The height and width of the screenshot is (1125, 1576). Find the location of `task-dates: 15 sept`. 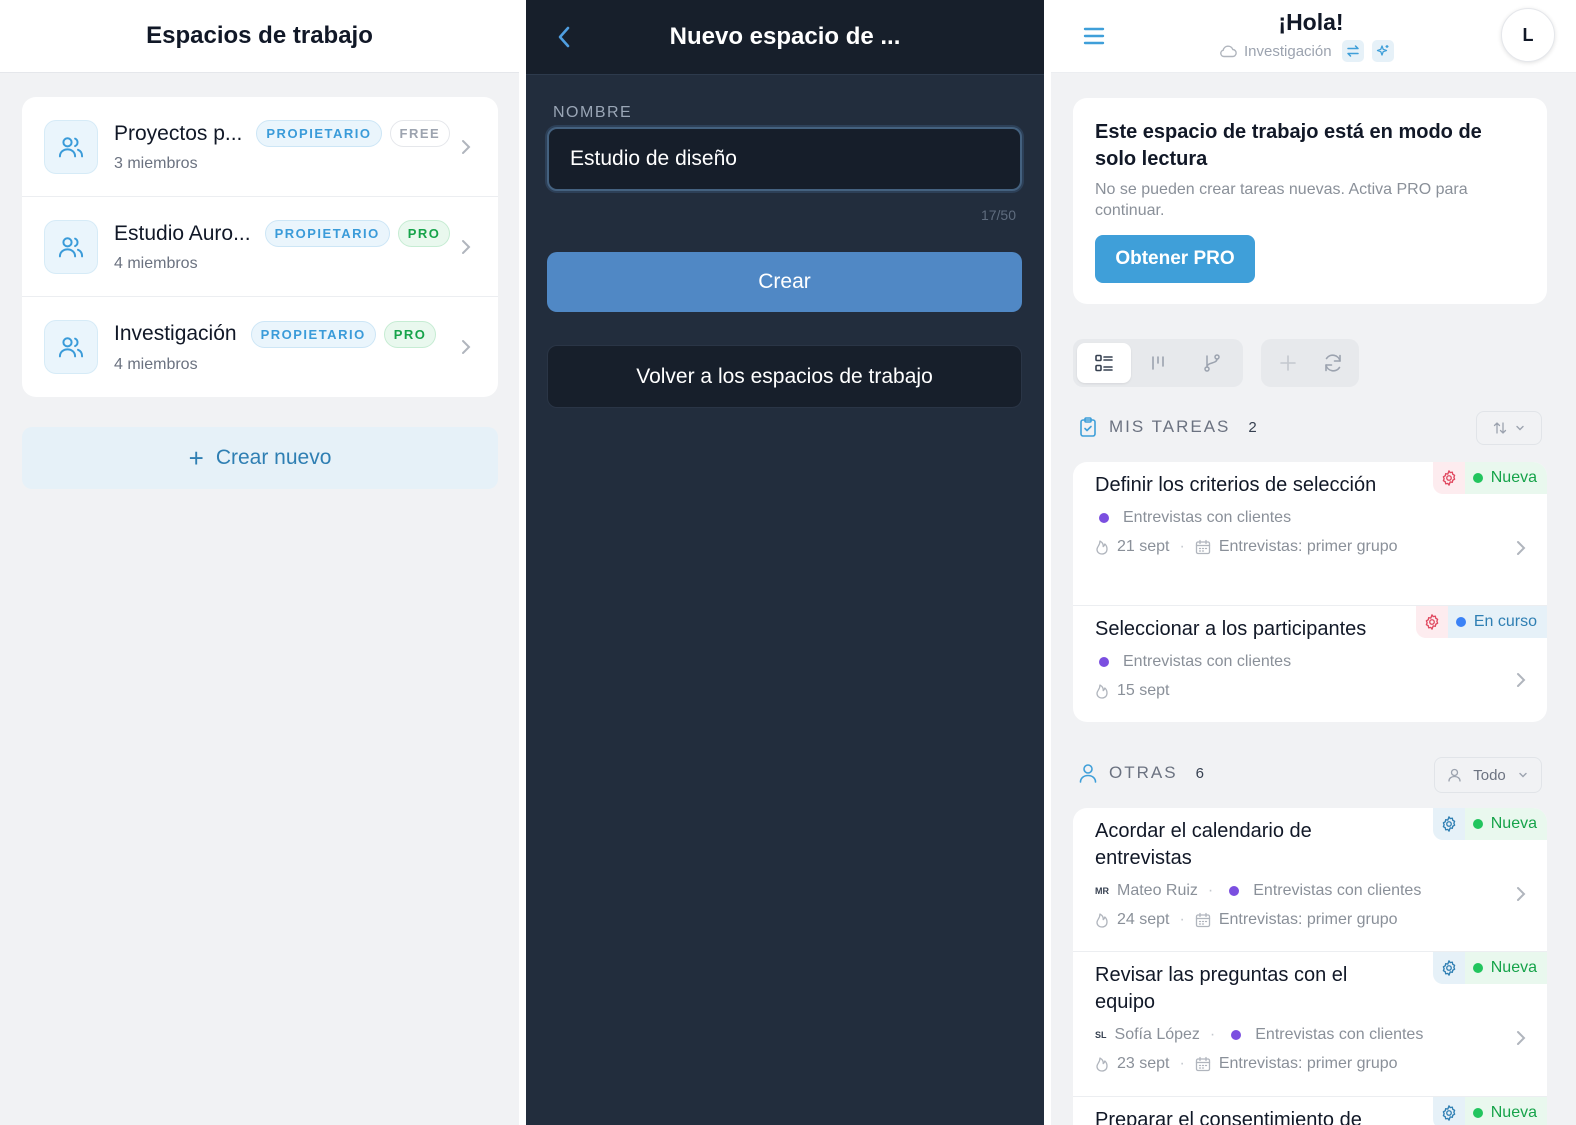

task-dates: 15 sept is located at coordinates (1310, 690).